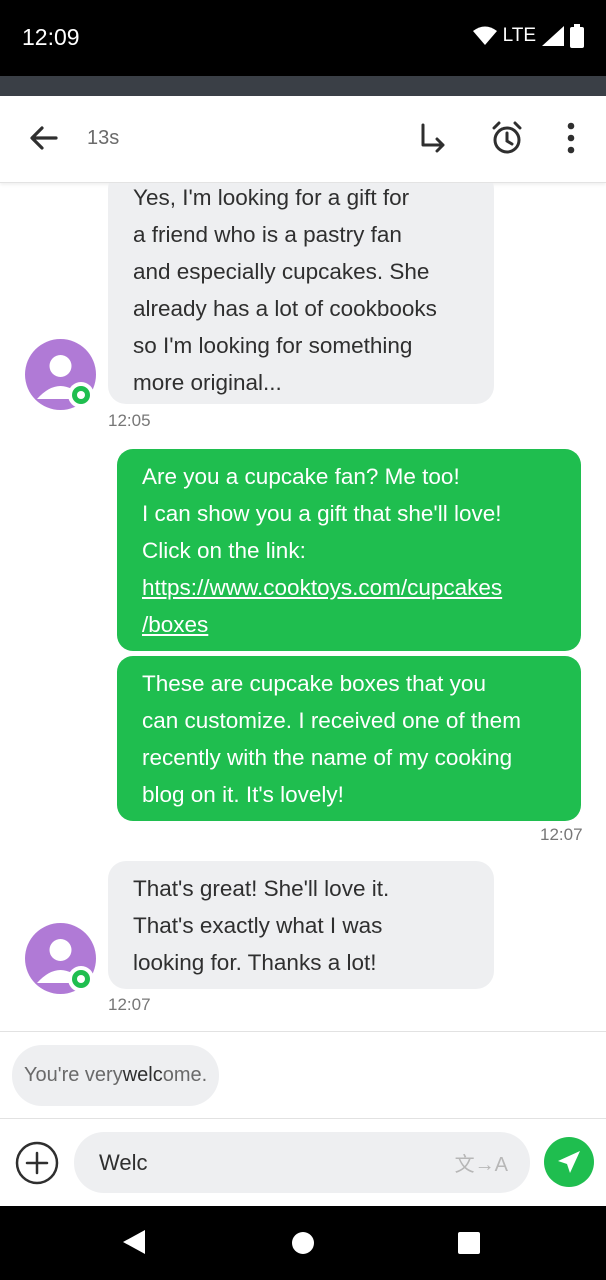 This screenshot has width=606, height=1280. Describe the element at coordinates (73, 1075) in the screenshot. I see `suggestion-prefix: You're very` at that location.